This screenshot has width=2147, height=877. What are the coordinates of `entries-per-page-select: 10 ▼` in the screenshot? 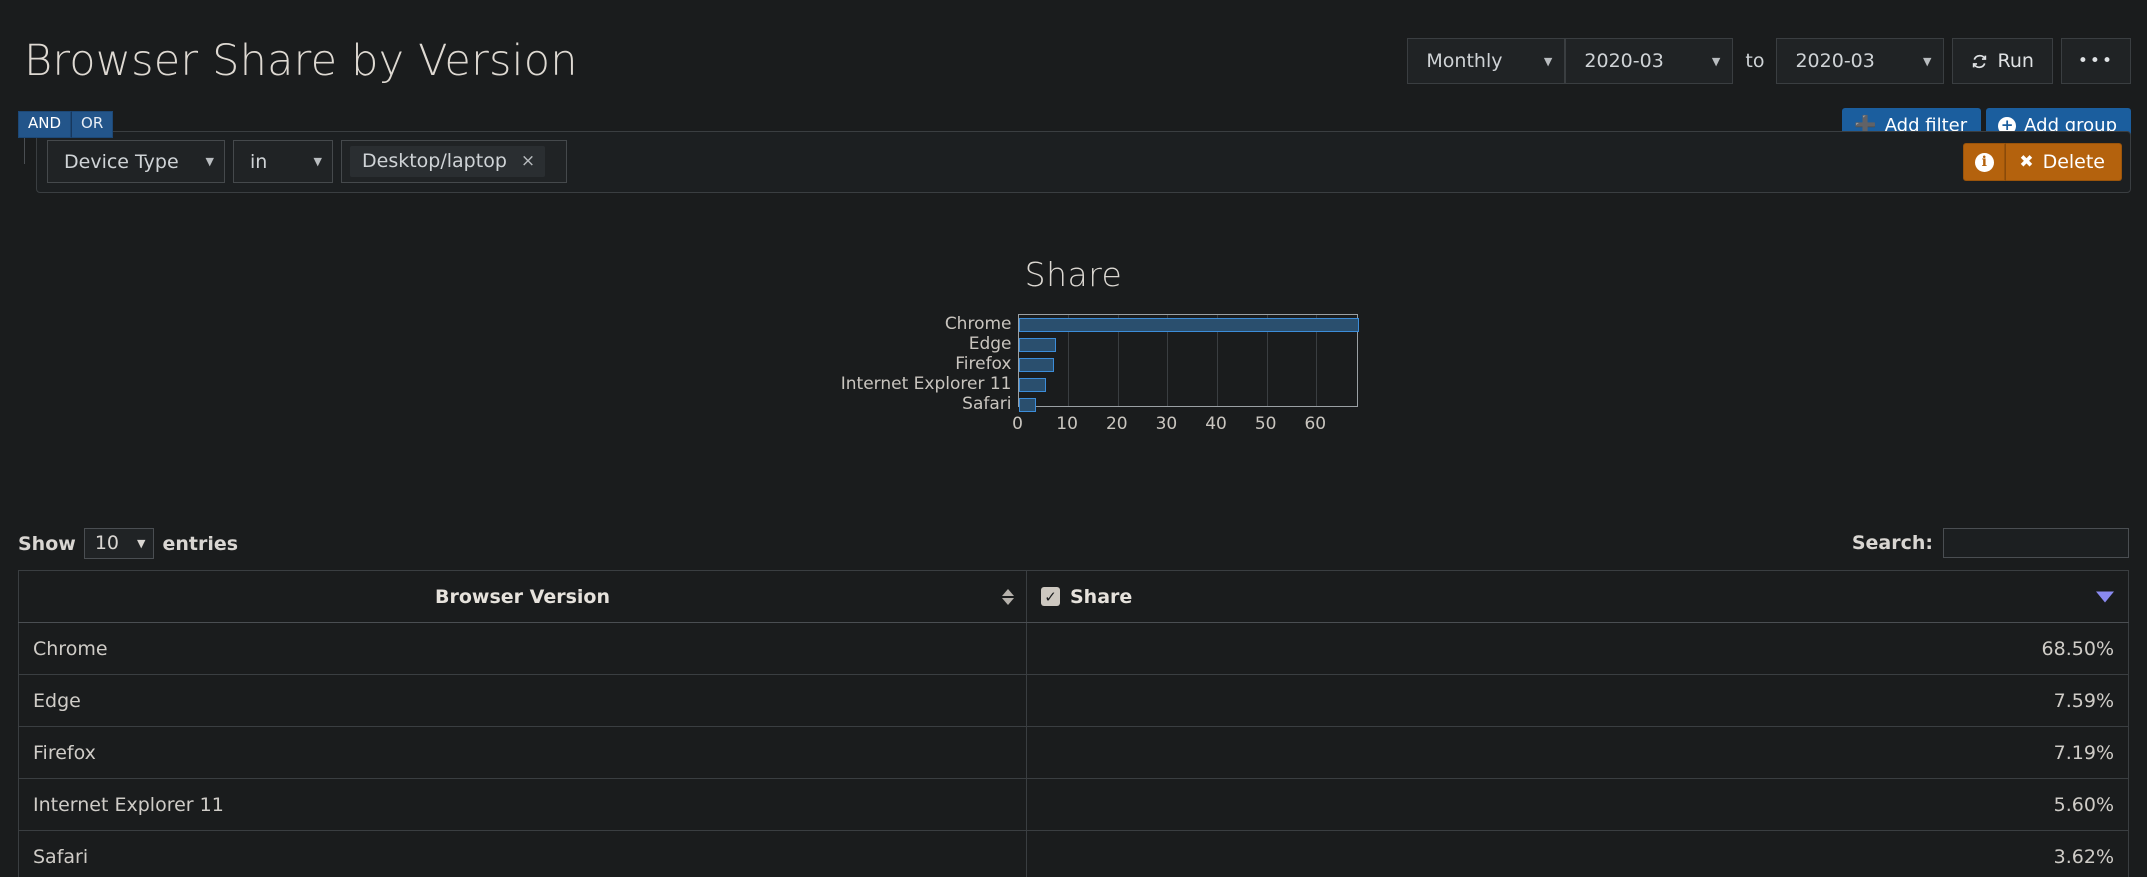 It's located at (119, 543).